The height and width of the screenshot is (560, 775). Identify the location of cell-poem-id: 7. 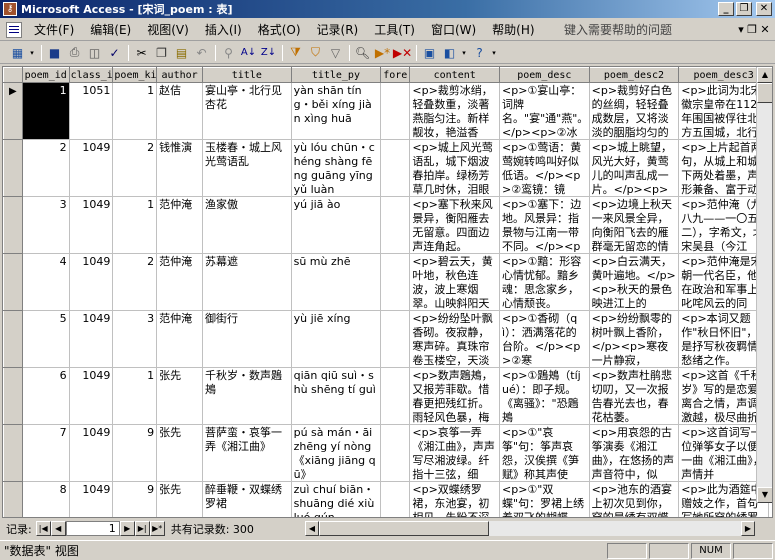
(45, 453).